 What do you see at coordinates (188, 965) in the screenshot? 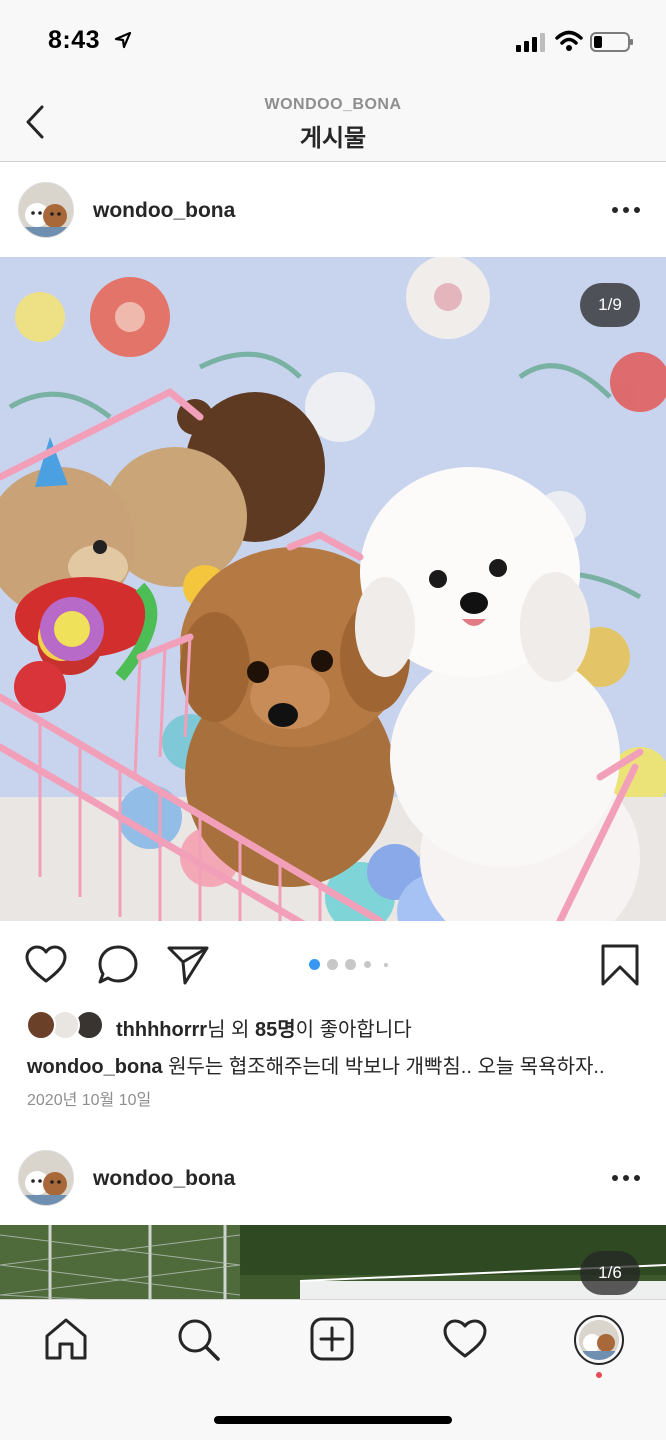
I see `paper-plane-icon` at bounding box center [188, 965].